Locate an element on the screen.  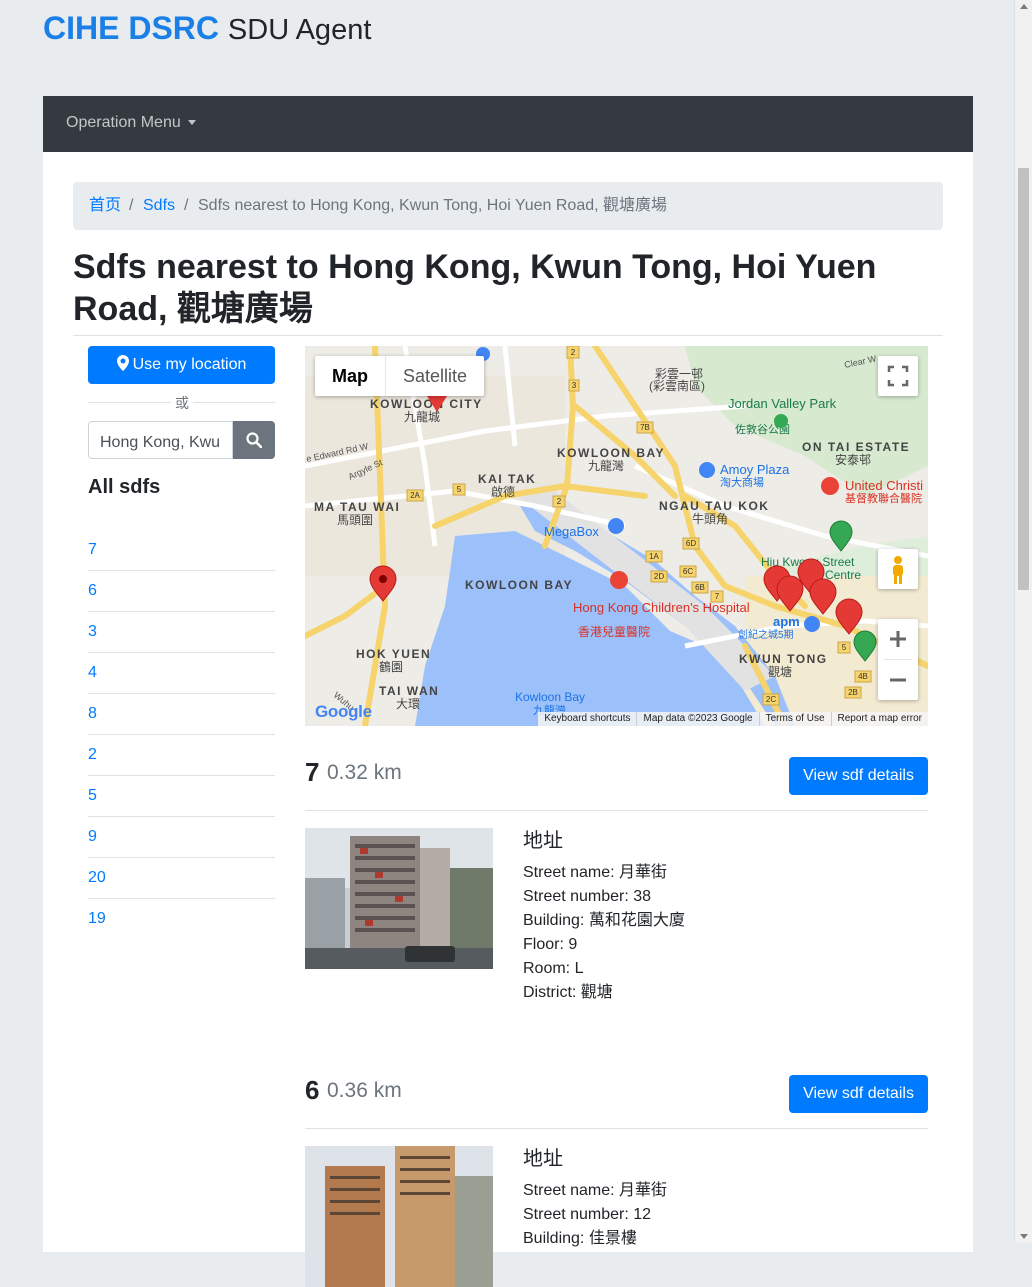
map-label: (彩雲南區) is located at coordinates (677, 385).